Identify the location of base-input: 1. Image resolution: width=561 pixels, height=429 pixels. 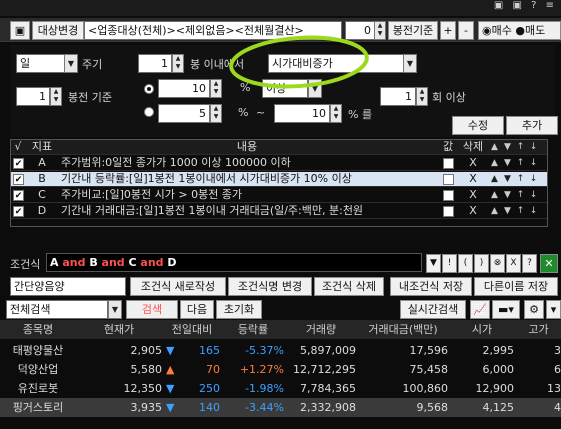
(33, 96).